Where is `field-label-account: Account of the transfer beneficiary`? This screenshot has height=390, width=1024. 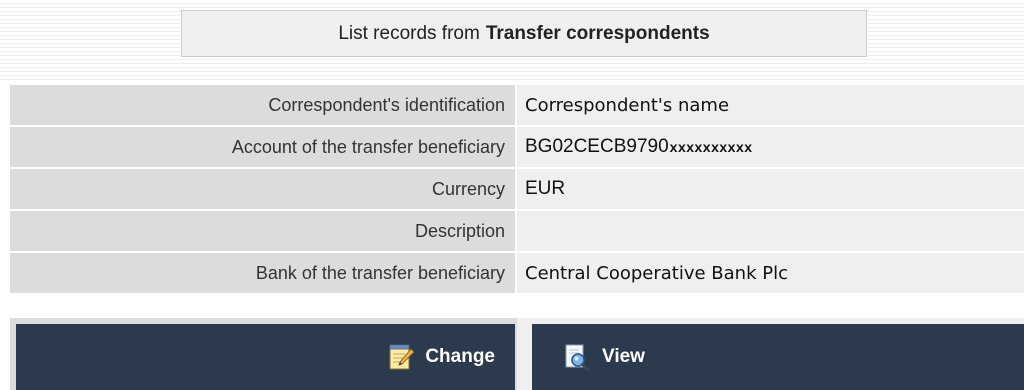
field-label-account: Account of the transfer beneficiary is located at coordinates (263, 147).